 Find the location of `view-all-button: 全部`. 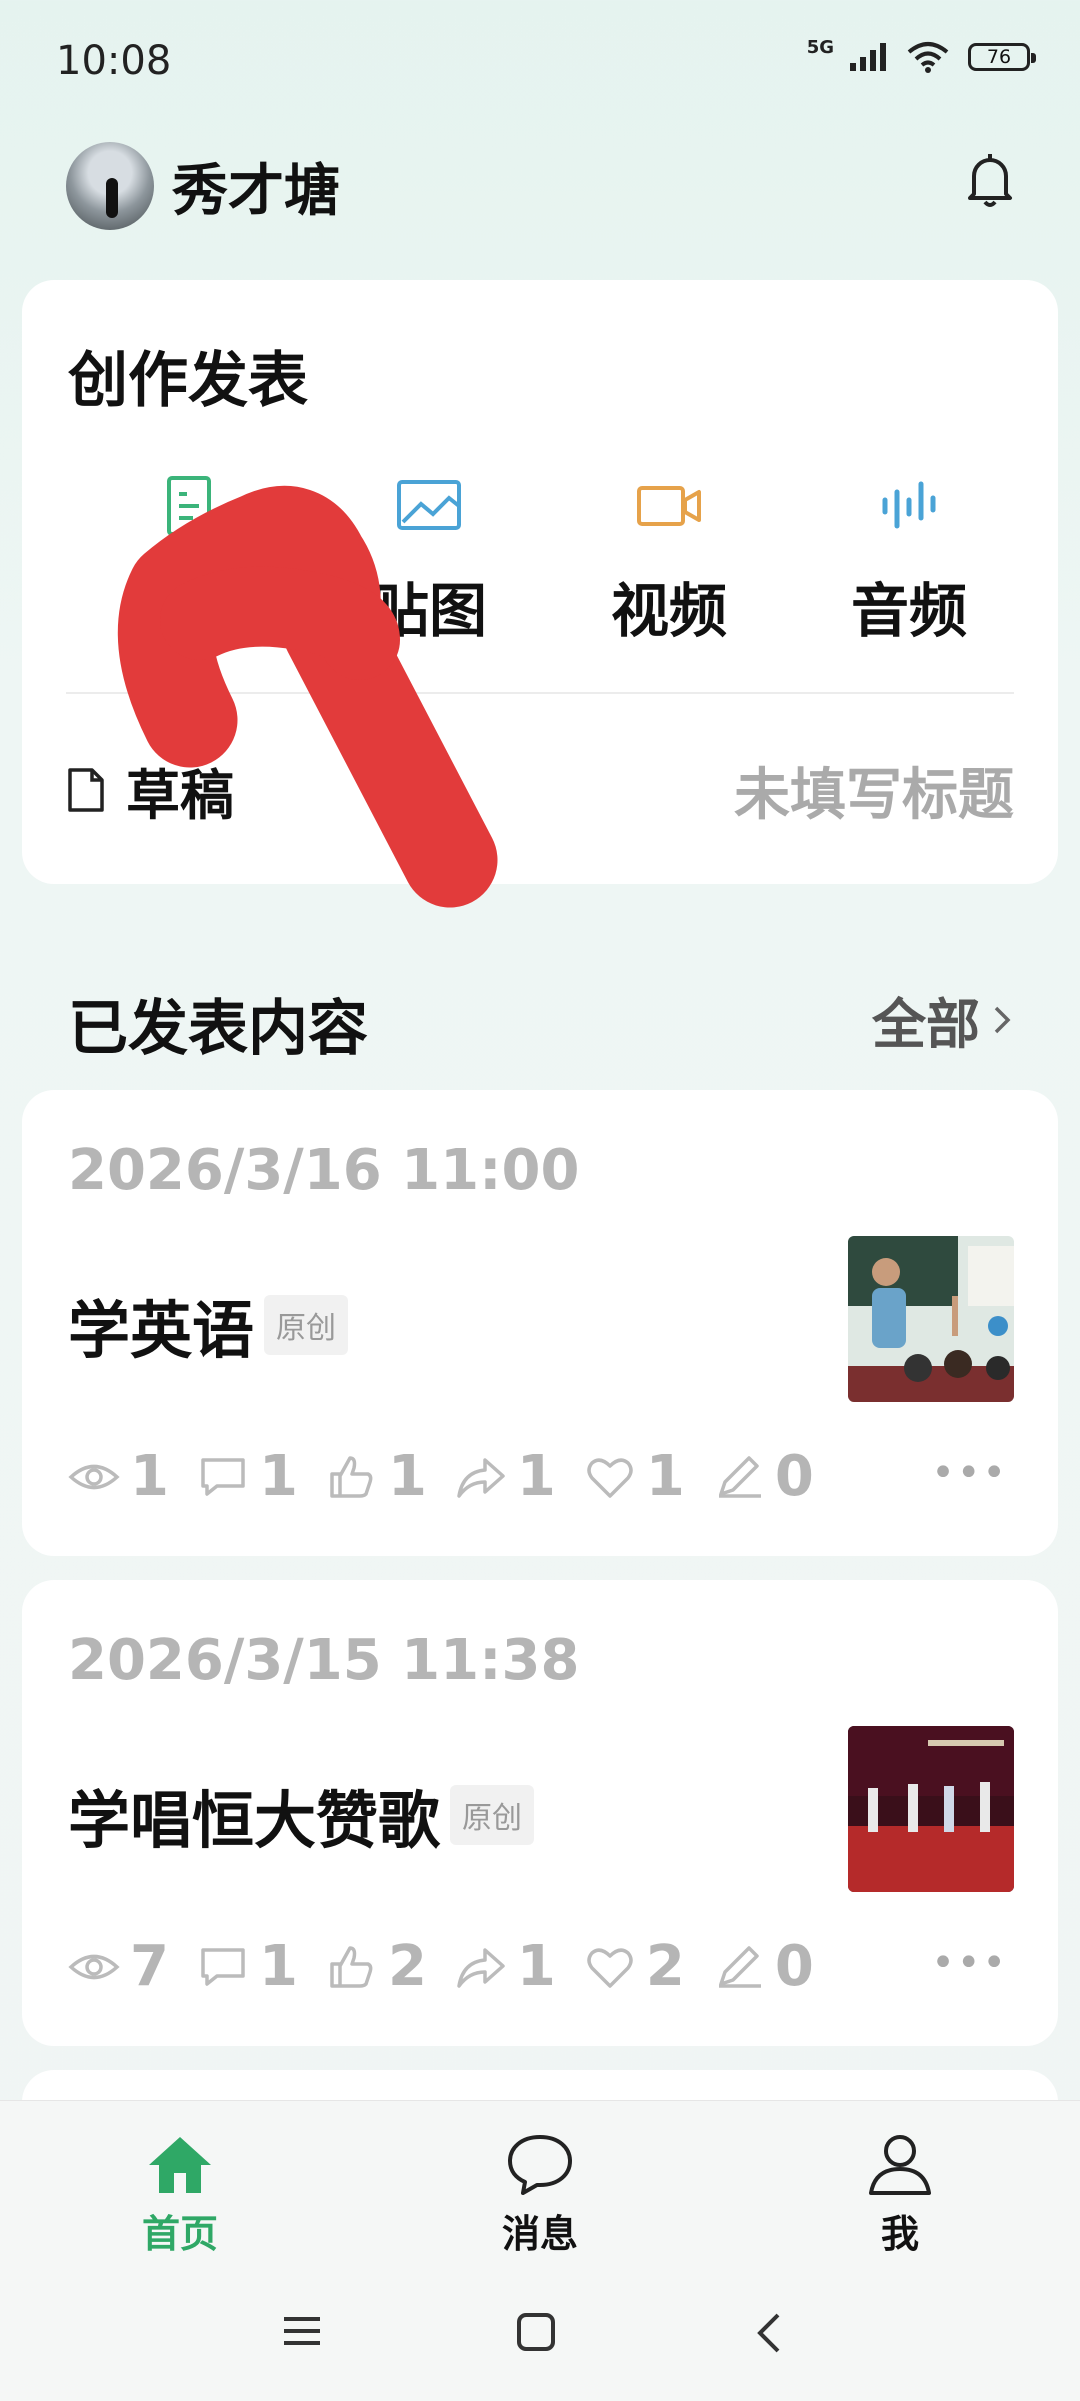

view-all-button: 全部 is located at coordinates (943, 1019).